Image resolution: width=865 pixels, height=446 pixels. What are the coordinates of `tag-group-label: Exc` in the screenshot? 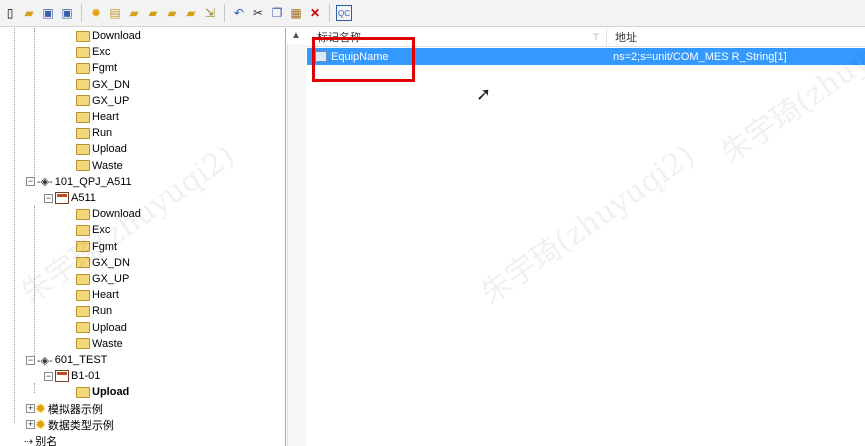 It's located at (101, 52).